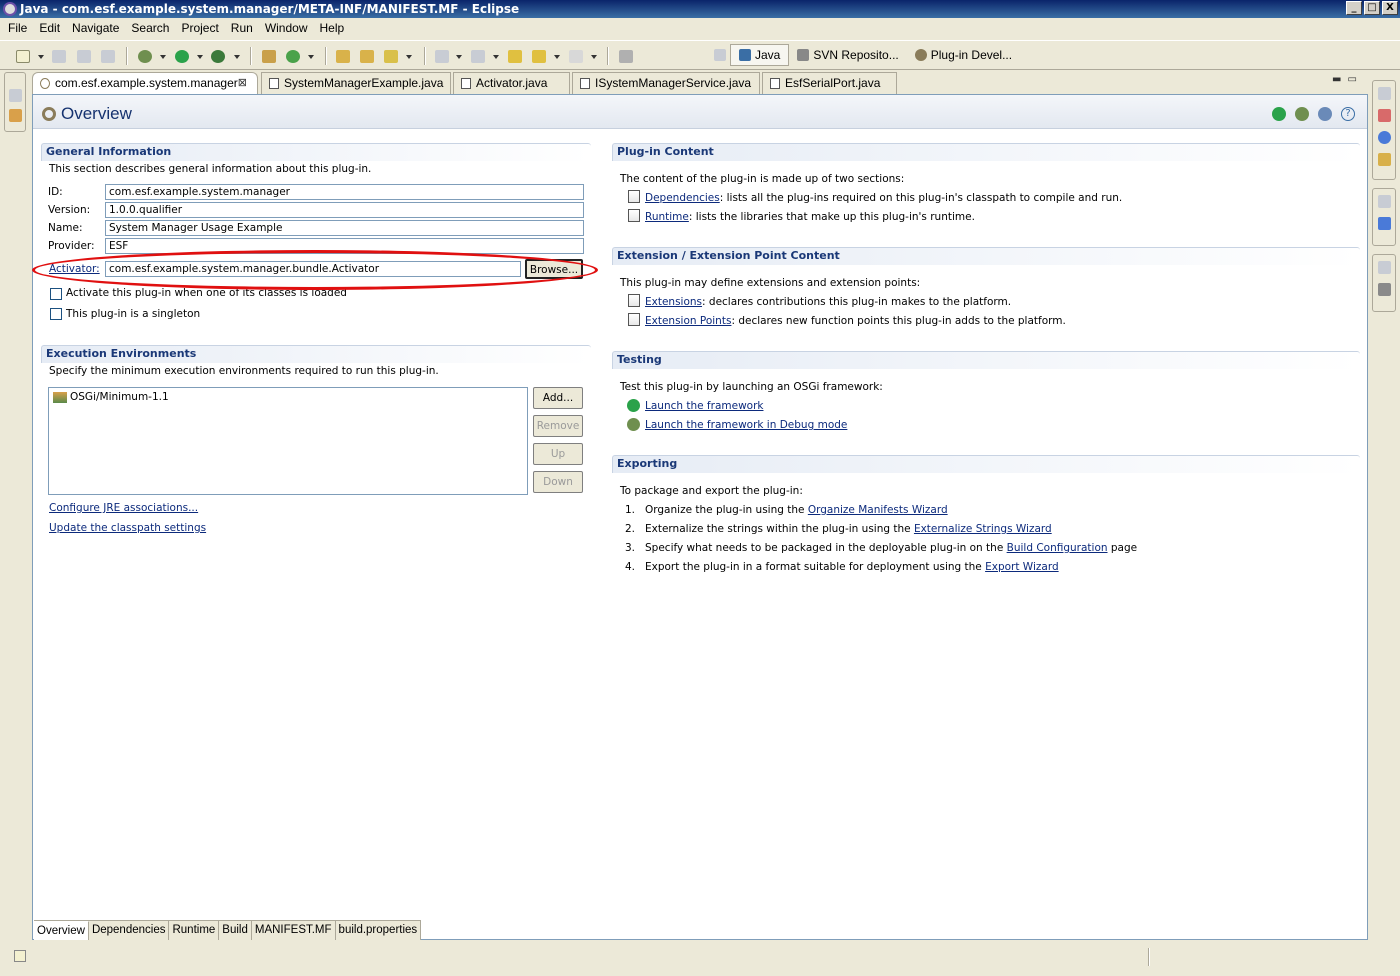  Describe the element at coordinates (311, 57) in the screenshot. I see `new-class-dropdown-icon` at that location.